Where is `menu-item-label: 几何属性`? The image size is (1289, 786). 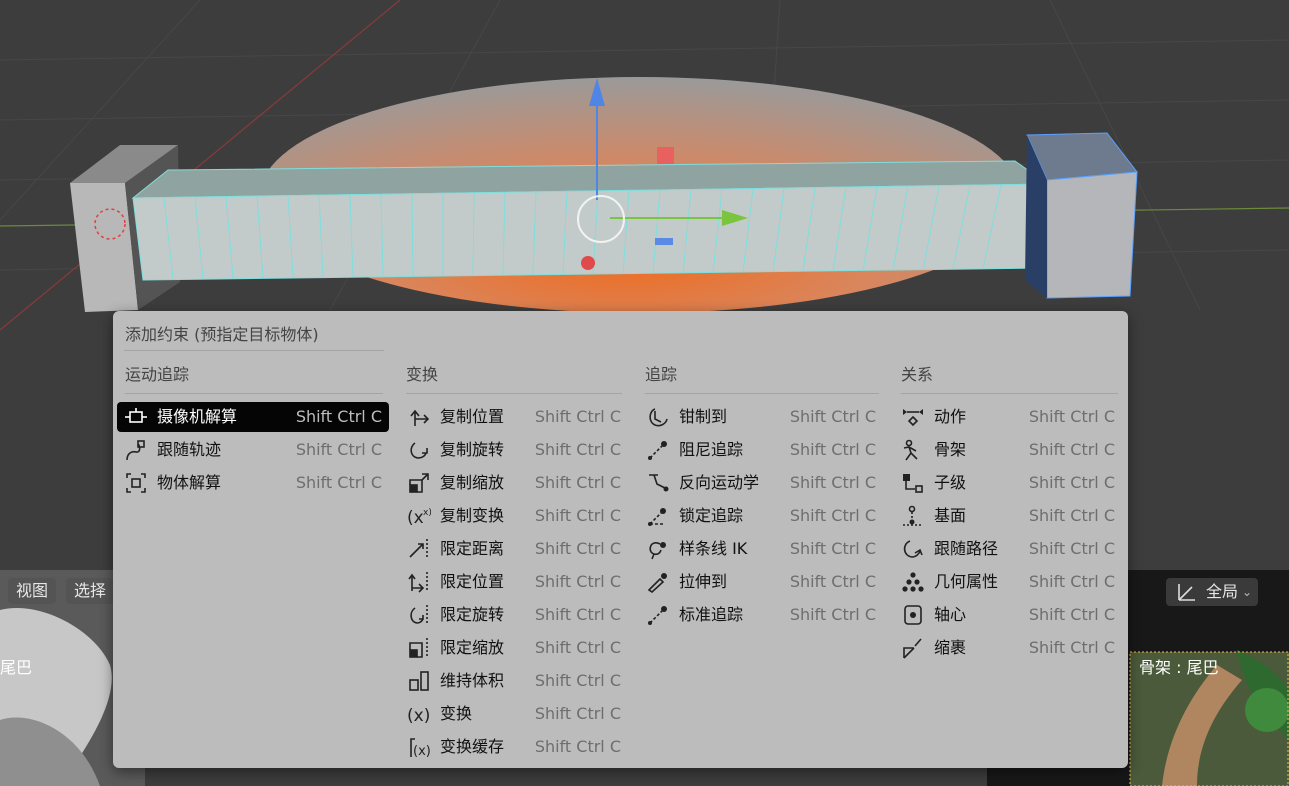
menu-item-label: 几何属性 is located at coordinates (966, 581).